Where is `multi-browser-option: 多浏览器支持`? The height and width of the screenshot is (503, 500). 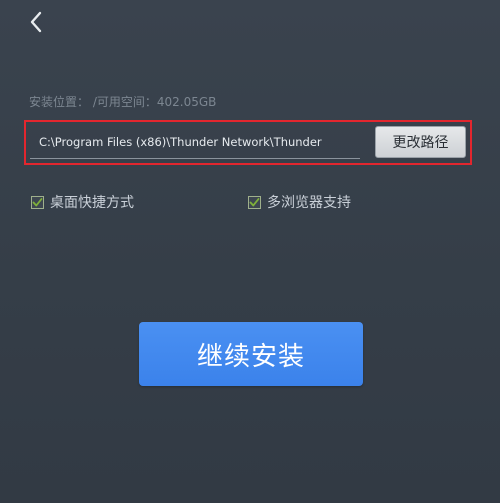
multi-browser-option: 多浏览器支持 is located at coordinates (299, 202).